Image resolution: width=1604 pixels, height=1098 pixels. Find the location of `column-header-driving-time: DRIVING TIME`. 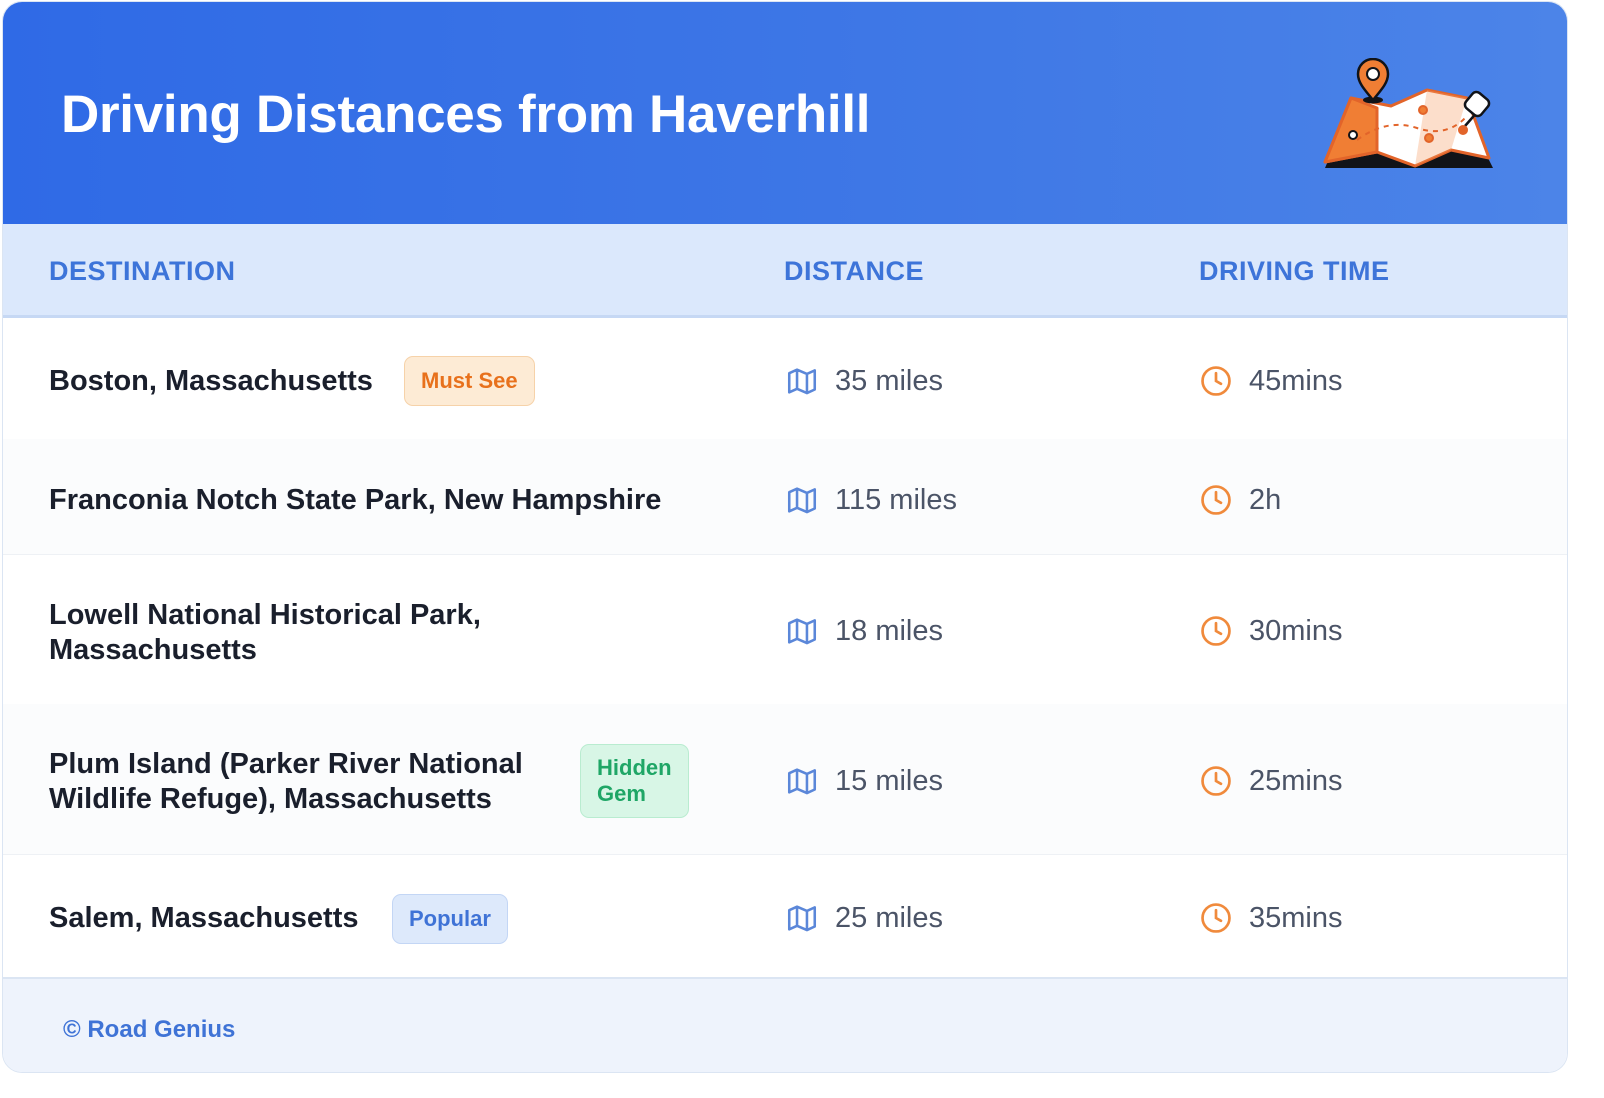

column-header-driving-time: DRIVING TIME is located at coordinates (1294, 271).